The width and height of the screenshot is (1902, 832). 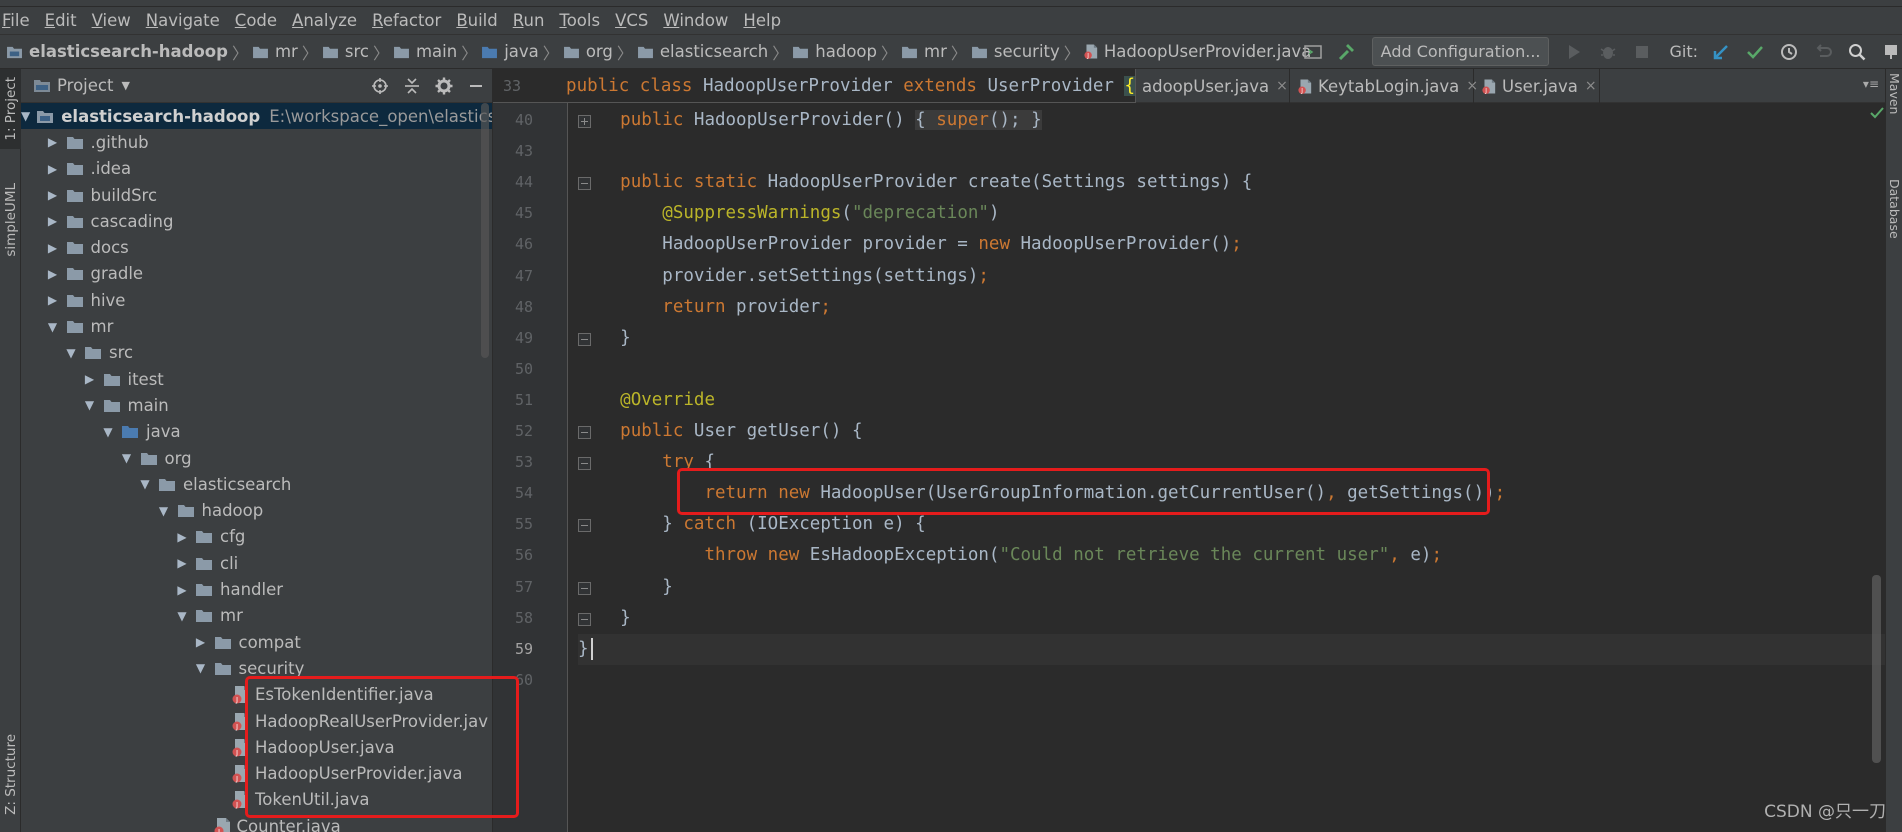 What do you see at coordinates (256, 274) in the screenshot?
I see `tree-folder-item: ▶ gradle` at bounding box center [256, 274].